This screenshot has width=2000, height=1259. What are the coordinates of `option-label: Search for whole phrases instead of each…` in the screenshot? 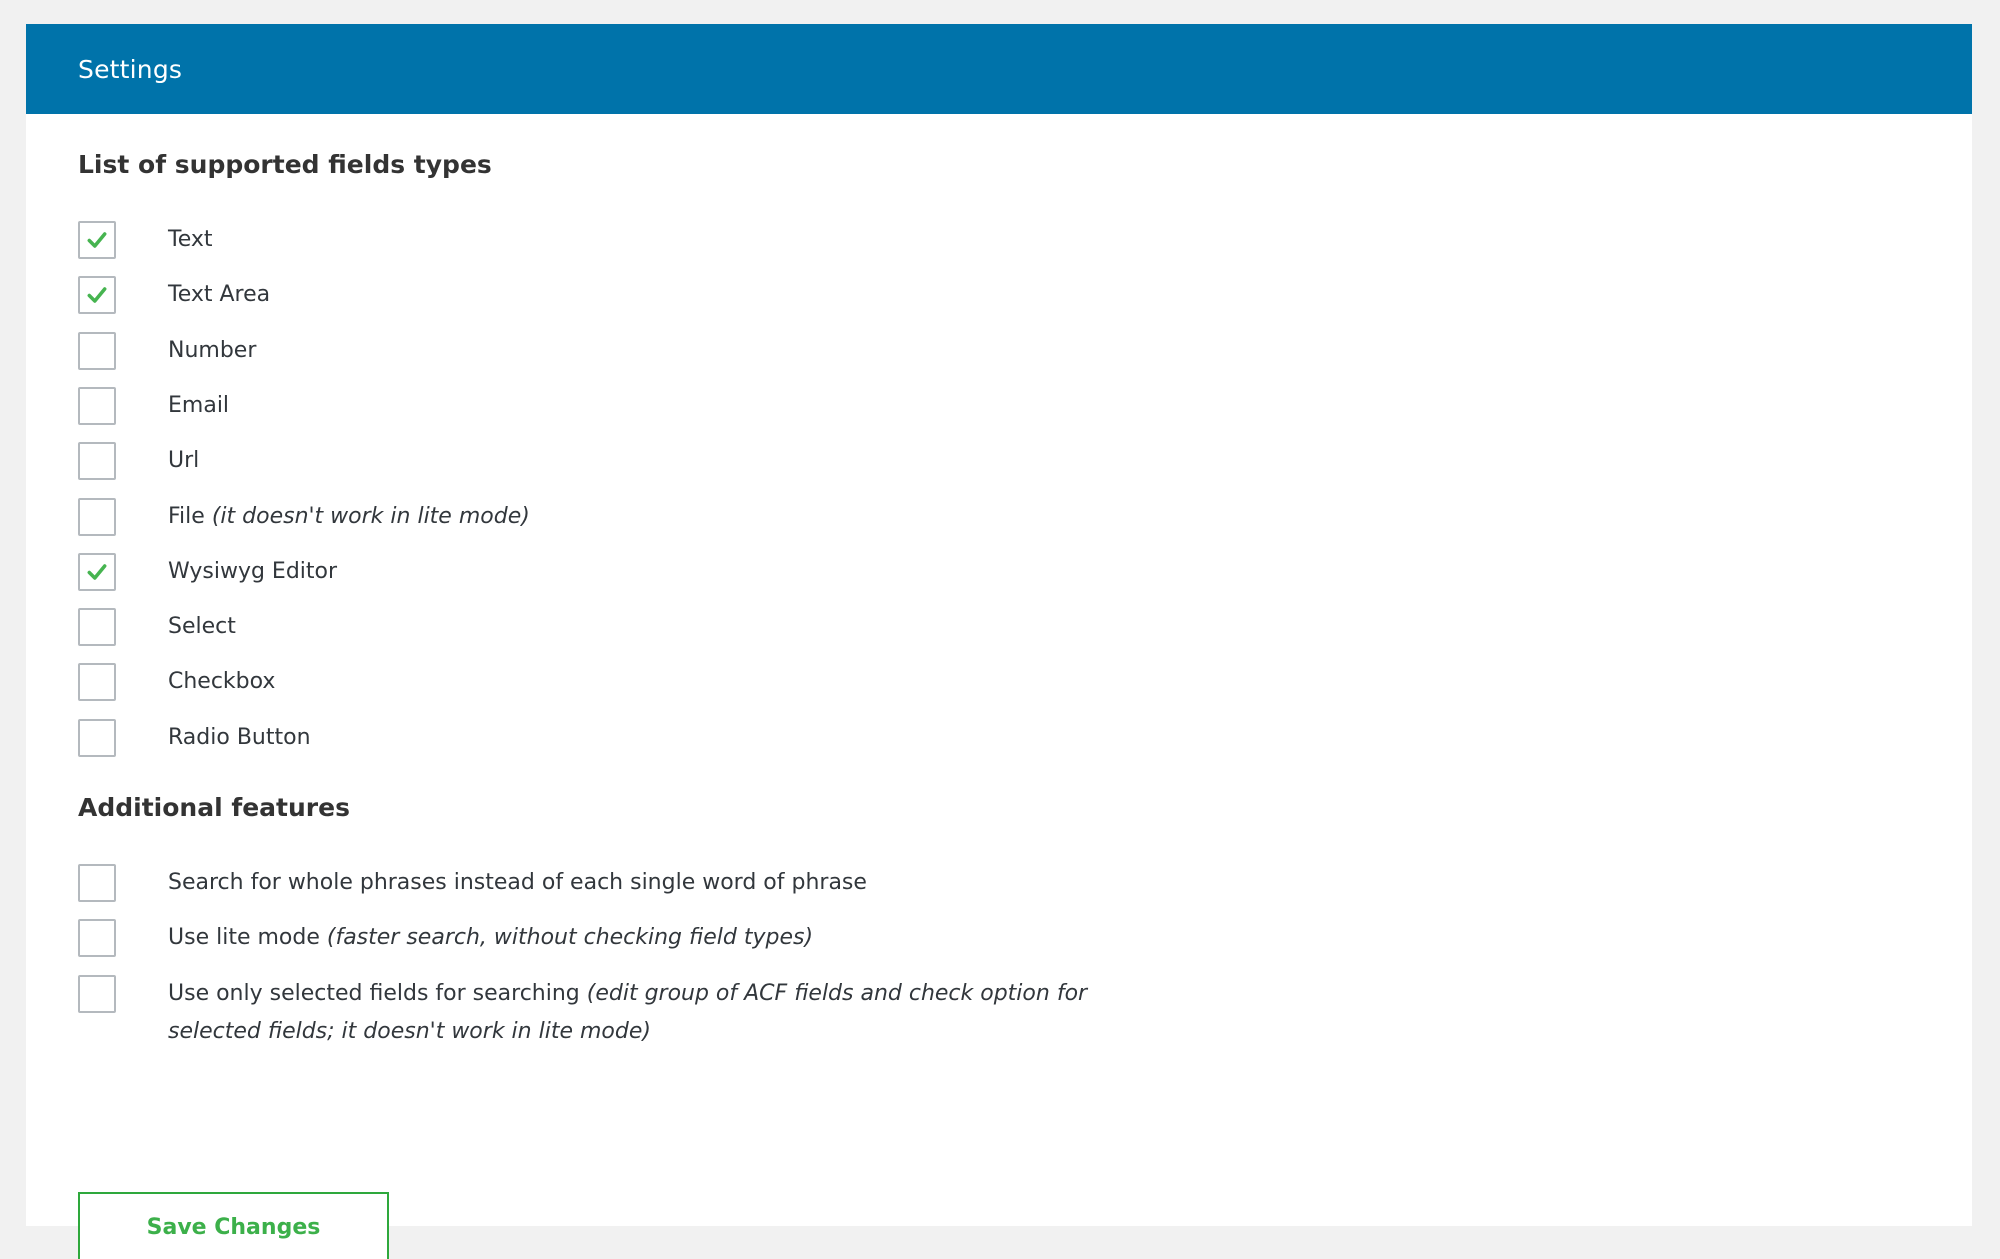 It's located at (517, 883).